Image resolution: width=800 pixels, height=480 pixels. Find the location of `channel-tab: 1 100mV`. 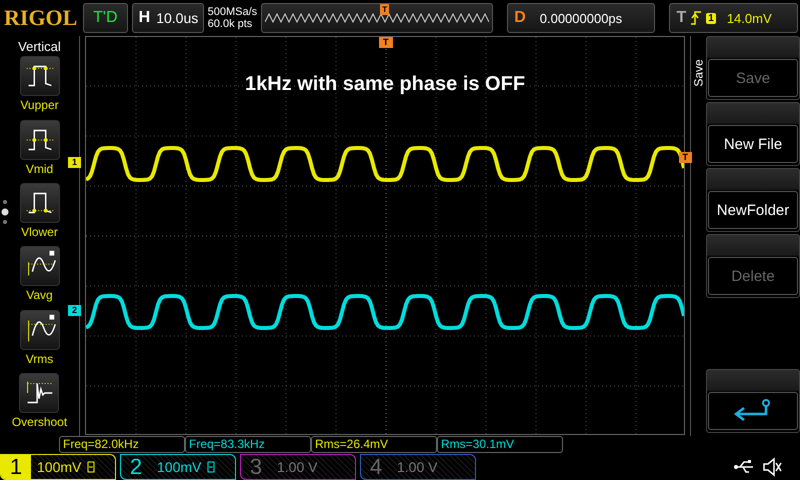

channel-tab: 1 100mV is located at coordinates (58, 467).